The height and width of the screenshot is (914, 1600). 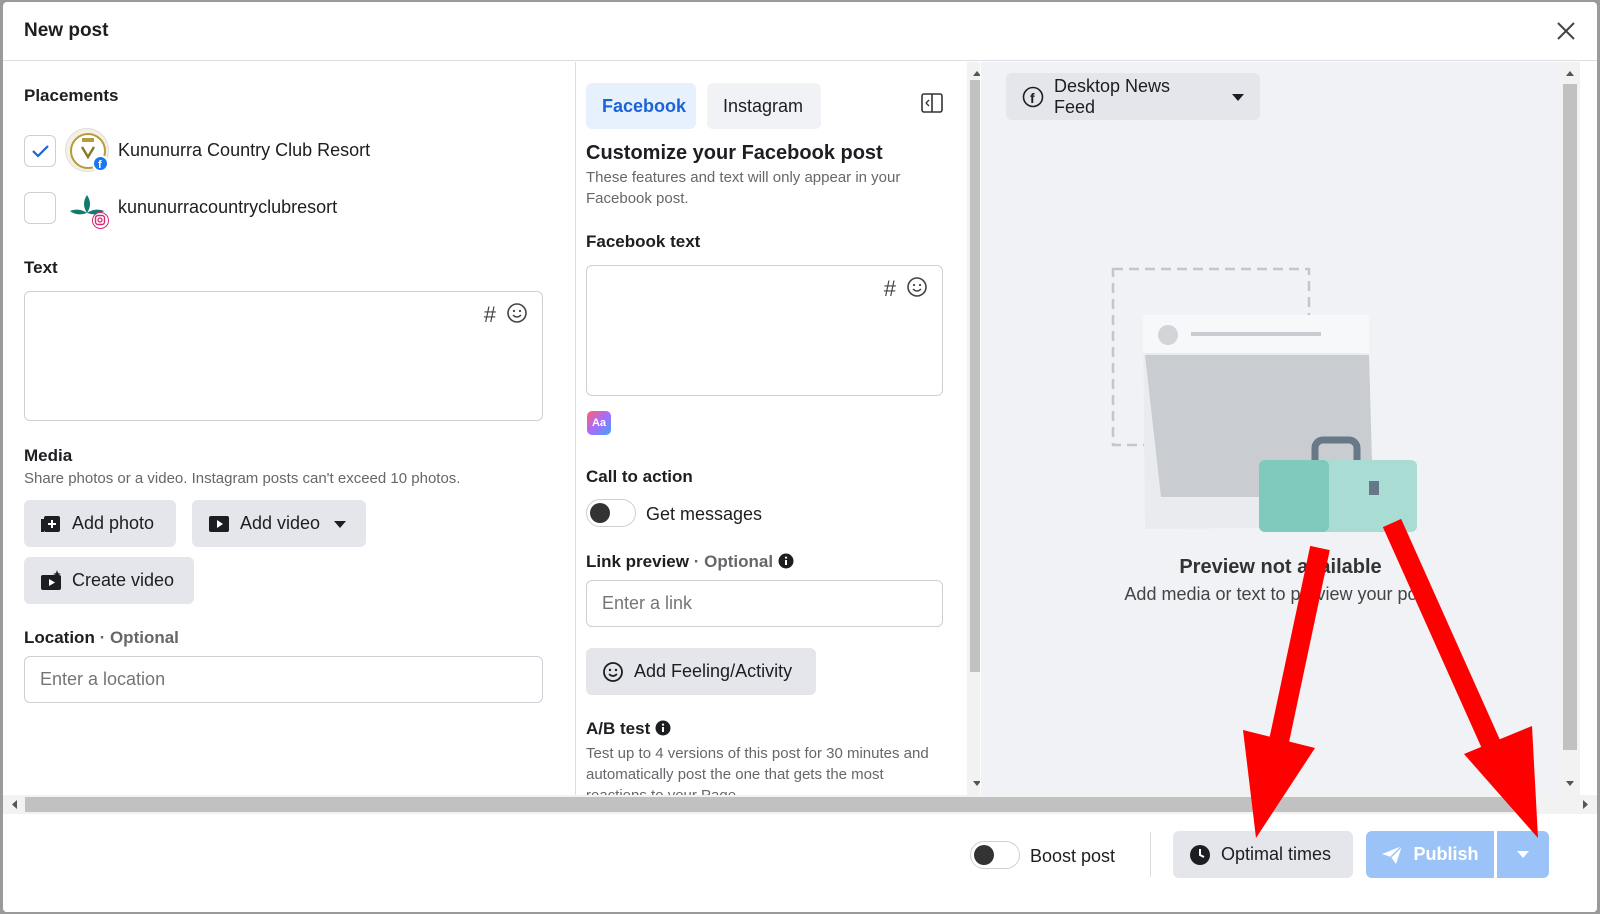 I want to click on location-title: Location · Optional, so click(x=101, y=638).